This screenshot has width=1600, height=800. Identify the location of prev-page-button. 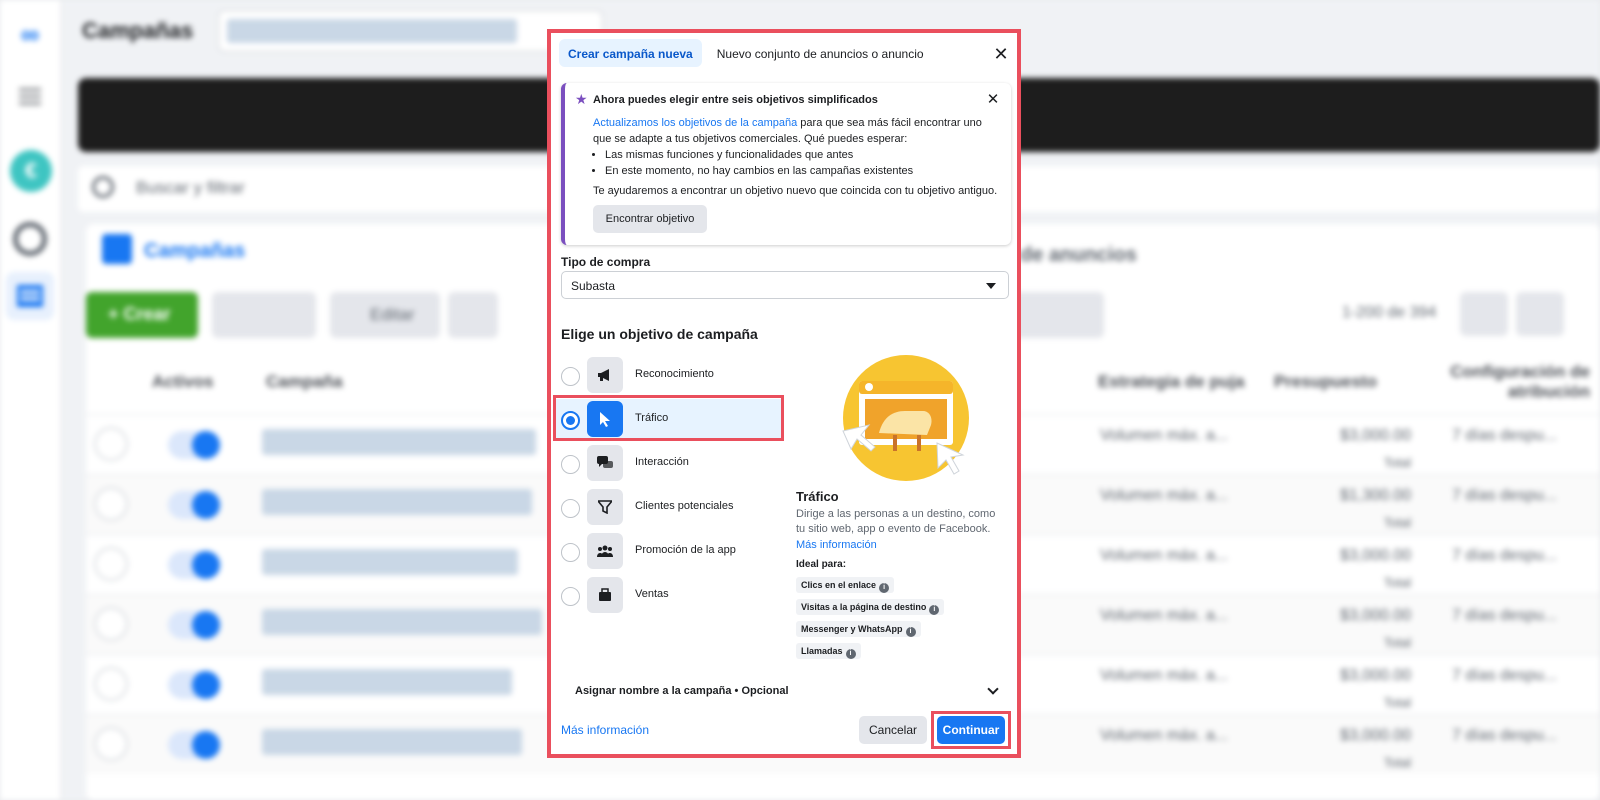
(1484, 314).